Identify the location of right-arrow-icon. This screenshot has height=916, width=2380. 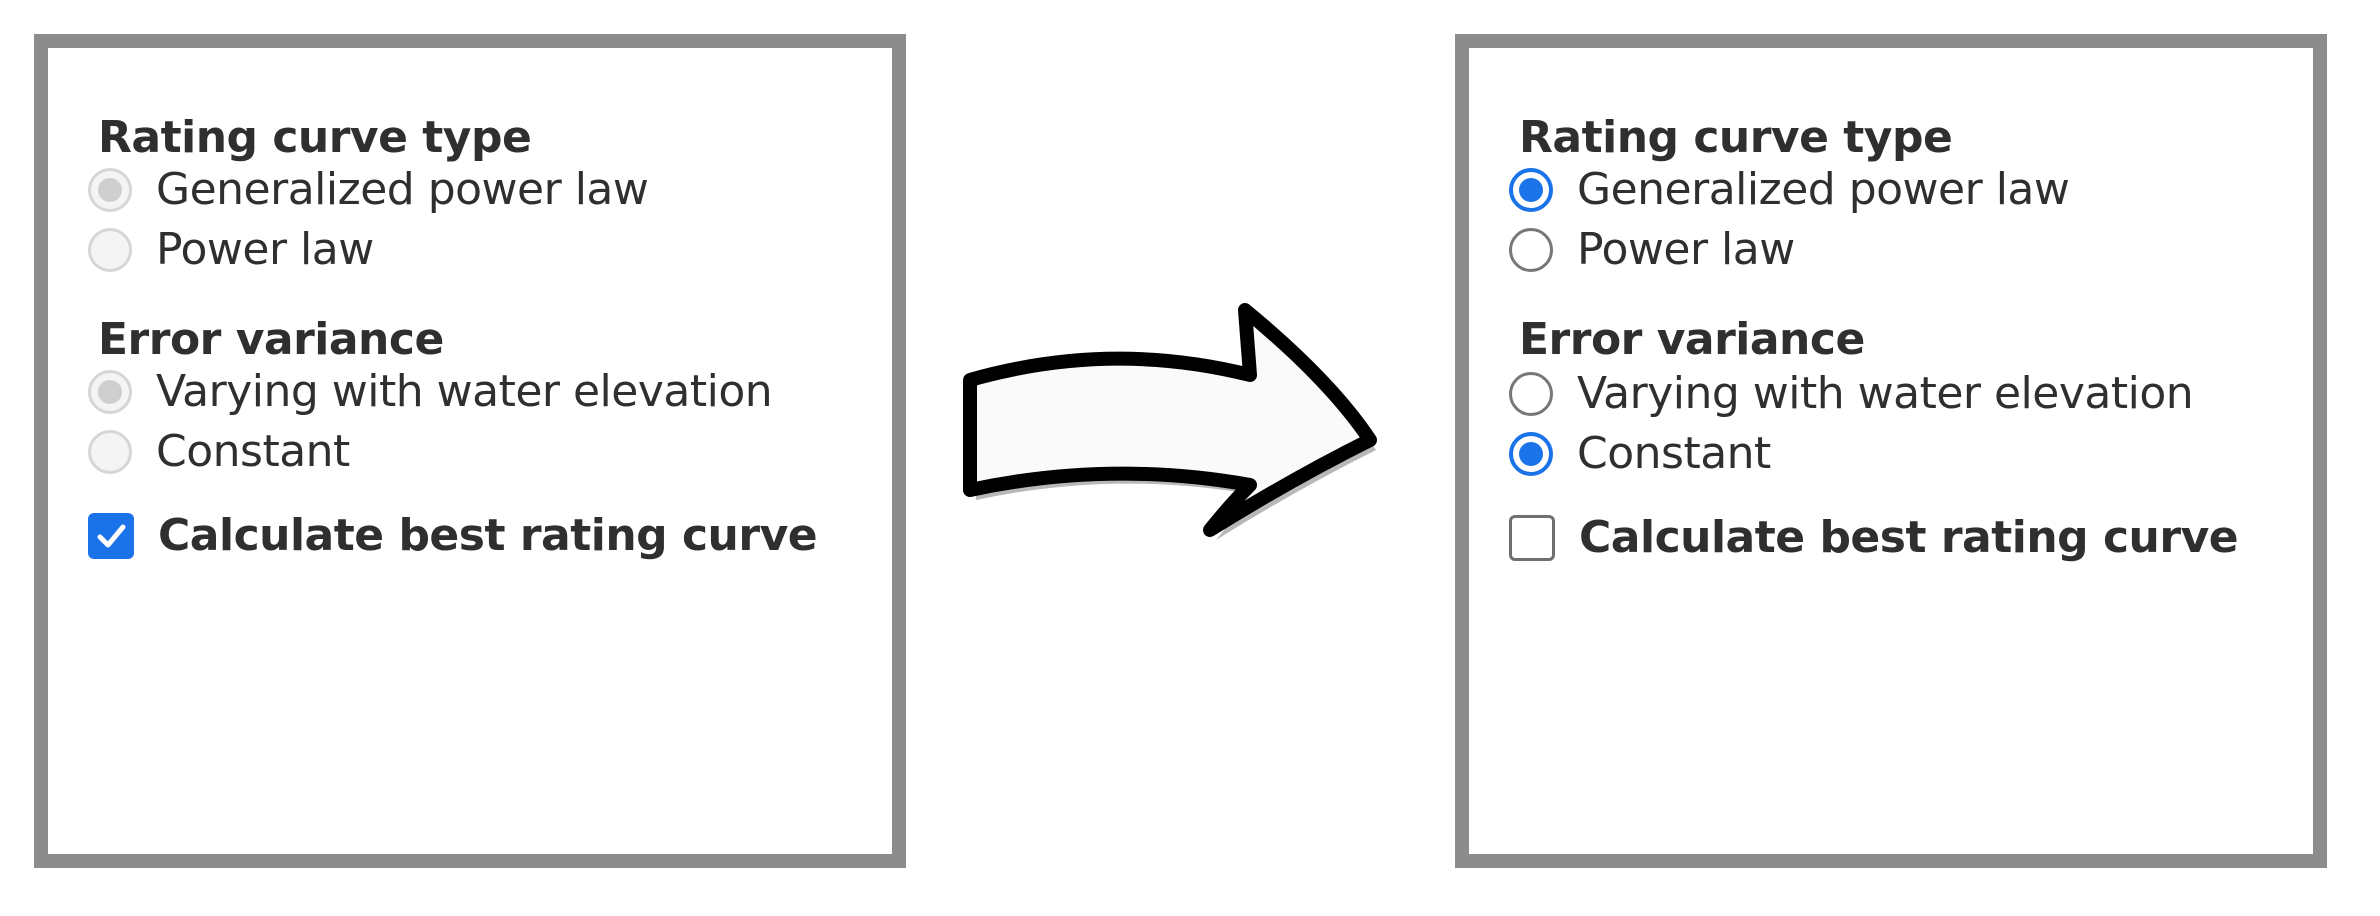
(1170, 421).